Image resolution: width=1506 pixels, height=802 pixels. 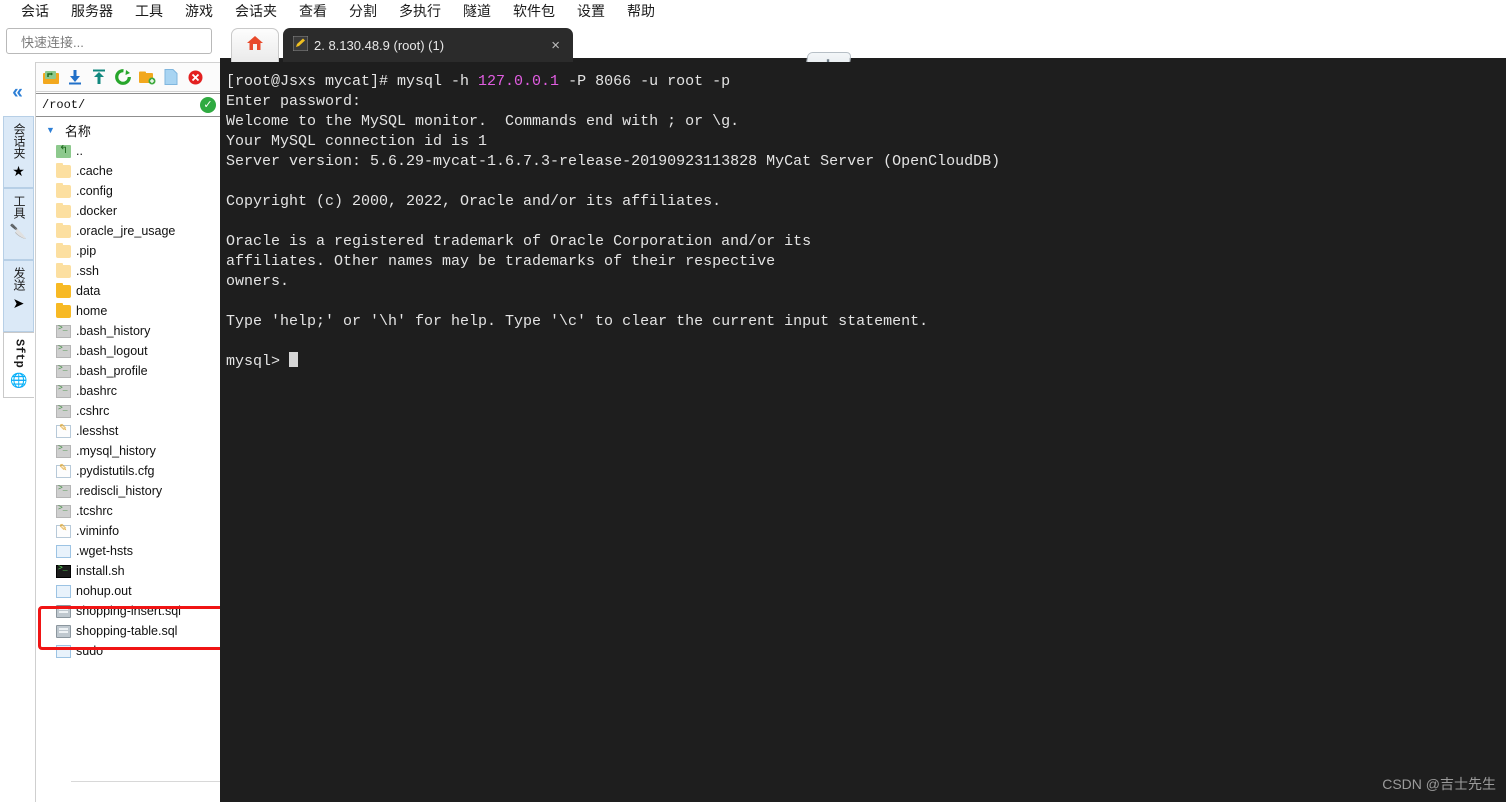 I want to click on file-name: .cshrc, so click(x=93, y=411).